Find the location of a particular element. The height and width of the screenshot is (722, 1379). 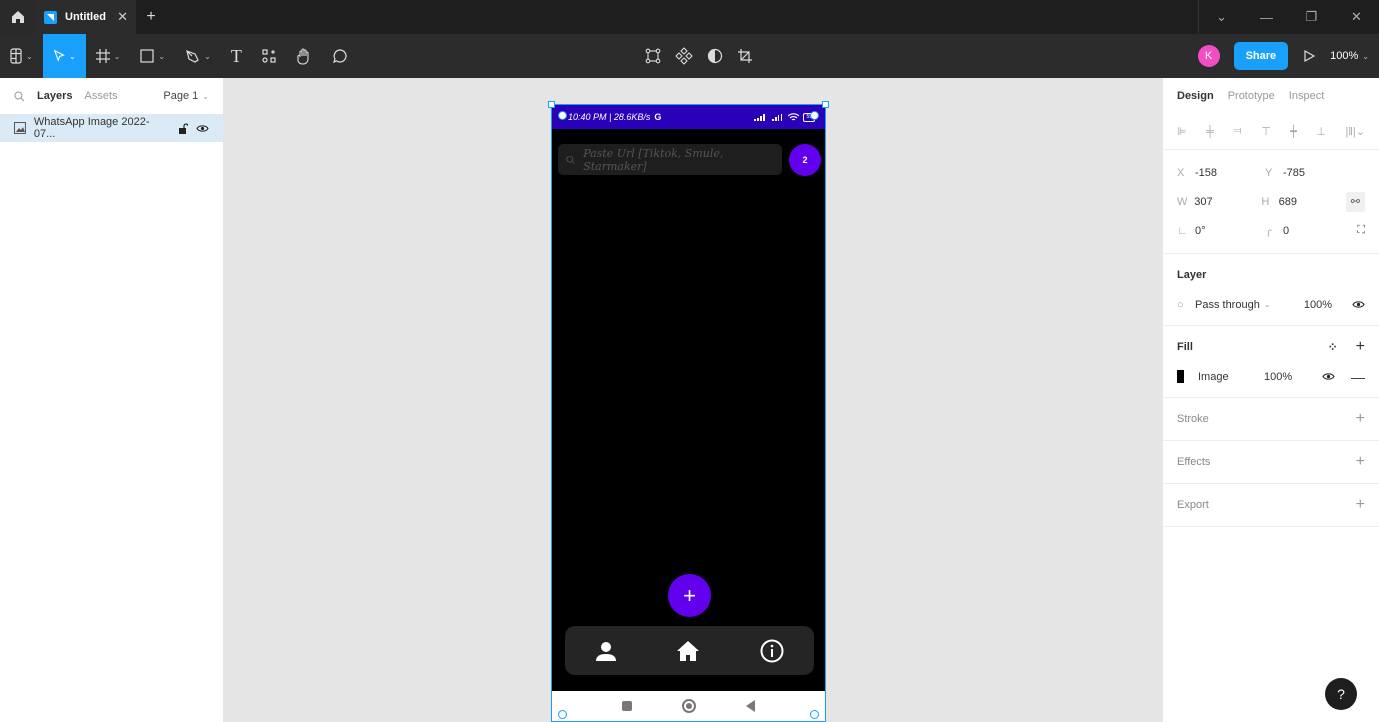

recents-icon is located at coordinates (626, 706).